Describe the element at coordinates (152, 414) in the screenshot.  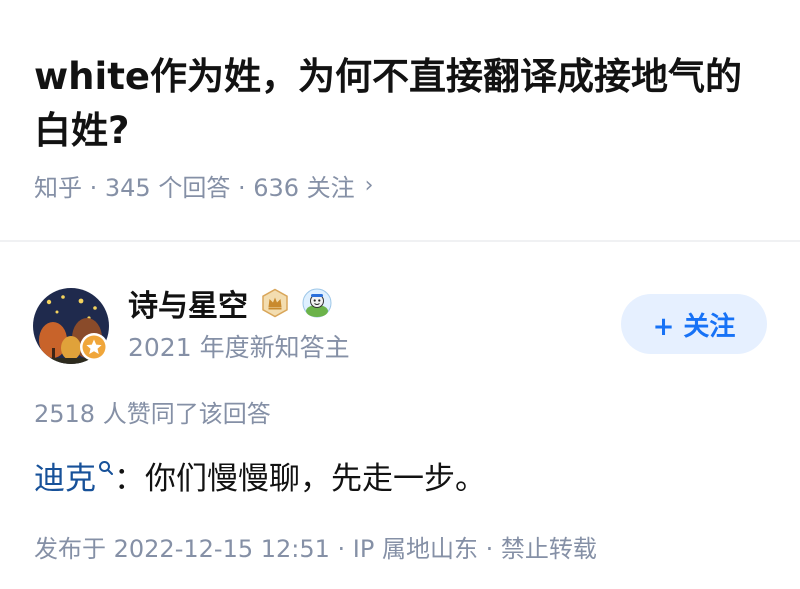
I see `vote-count: 2518 人赞同了该回答` at that location.